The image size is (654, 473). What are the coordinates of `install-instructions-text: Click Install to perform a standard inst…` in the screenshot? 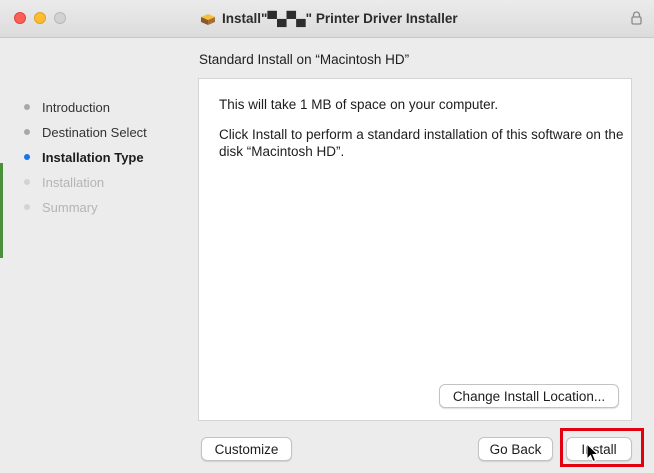 It's located at (421, 143).